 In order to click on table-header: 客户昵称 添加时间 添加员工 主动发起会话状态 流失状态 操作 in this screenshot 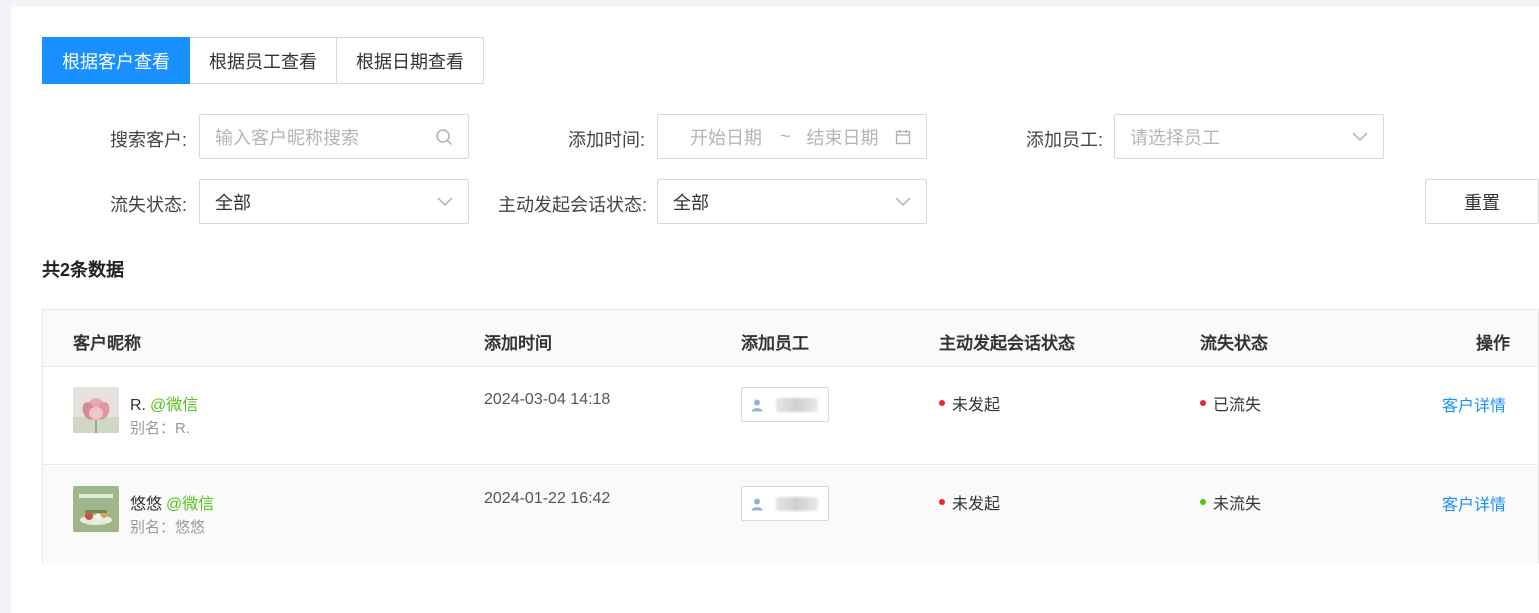, I will do `click(790, 338)`.